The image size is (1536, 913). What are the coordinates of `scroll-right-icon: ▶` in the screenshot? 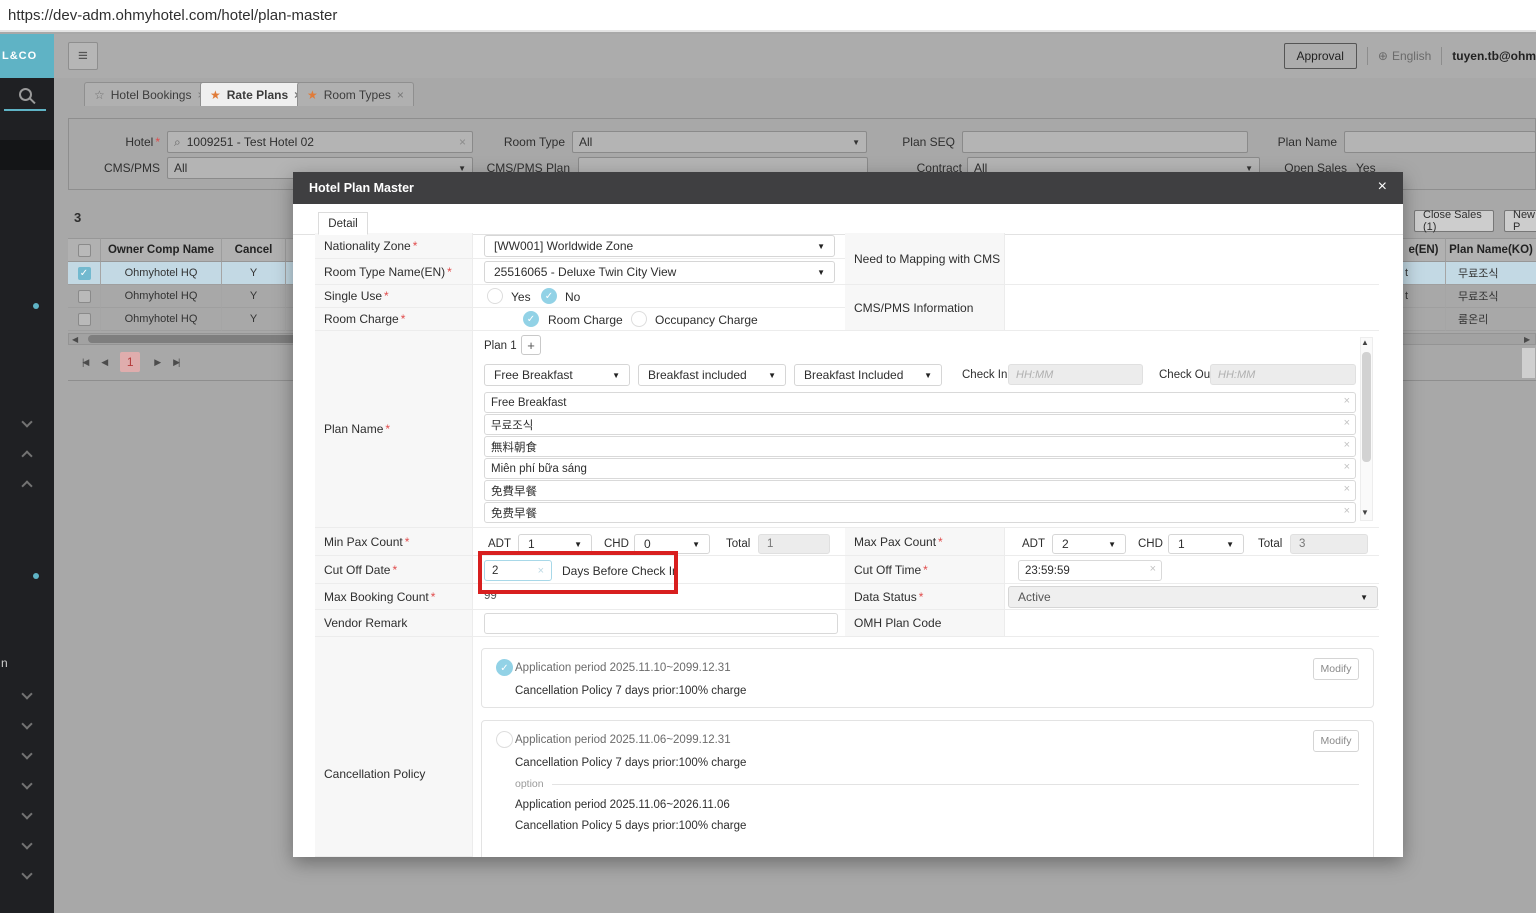 It's located at (1527, 339).